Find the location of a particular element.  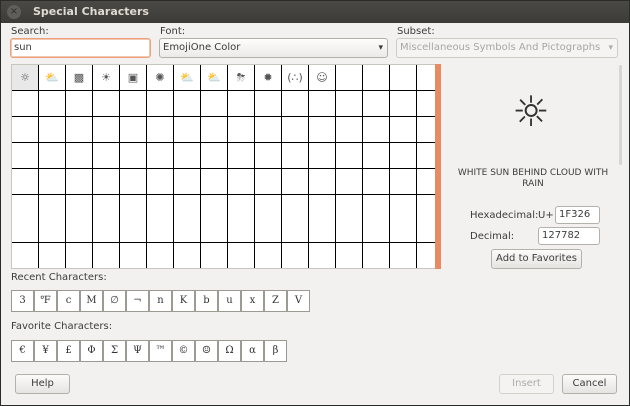

favorite-character-button: Φ is located at coordinates (91, 351).